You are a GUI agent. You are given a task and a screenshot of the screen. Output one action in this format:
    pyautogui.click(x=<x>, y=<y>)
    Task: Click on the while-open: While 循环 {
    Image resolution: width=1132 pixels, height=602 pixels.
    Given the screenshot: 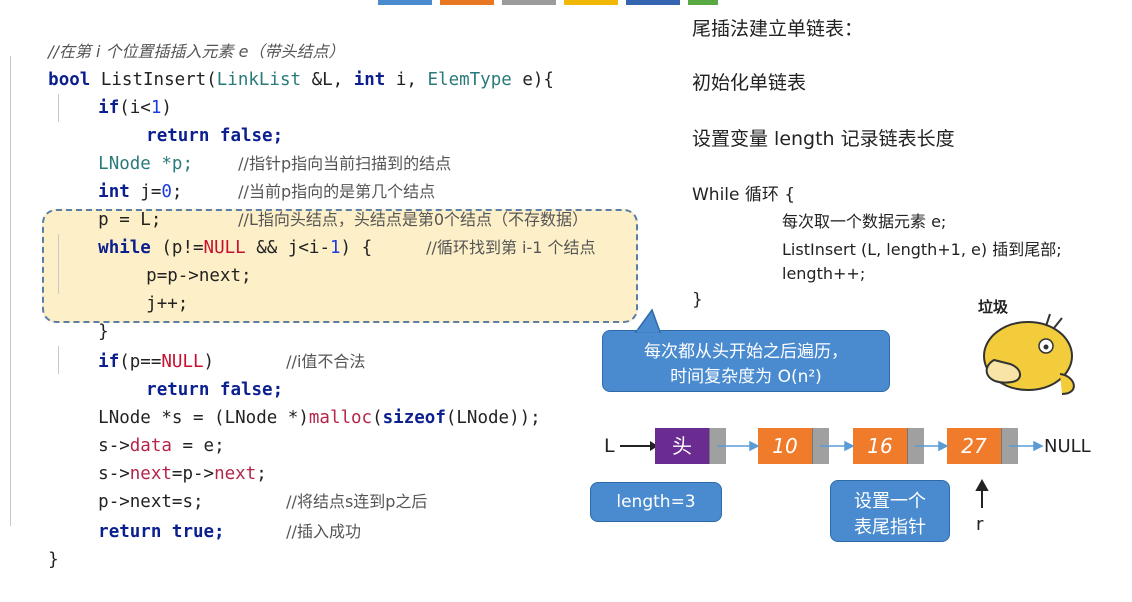 What is the action you would take?
    pyautogui.click(x=744, y=195)
    